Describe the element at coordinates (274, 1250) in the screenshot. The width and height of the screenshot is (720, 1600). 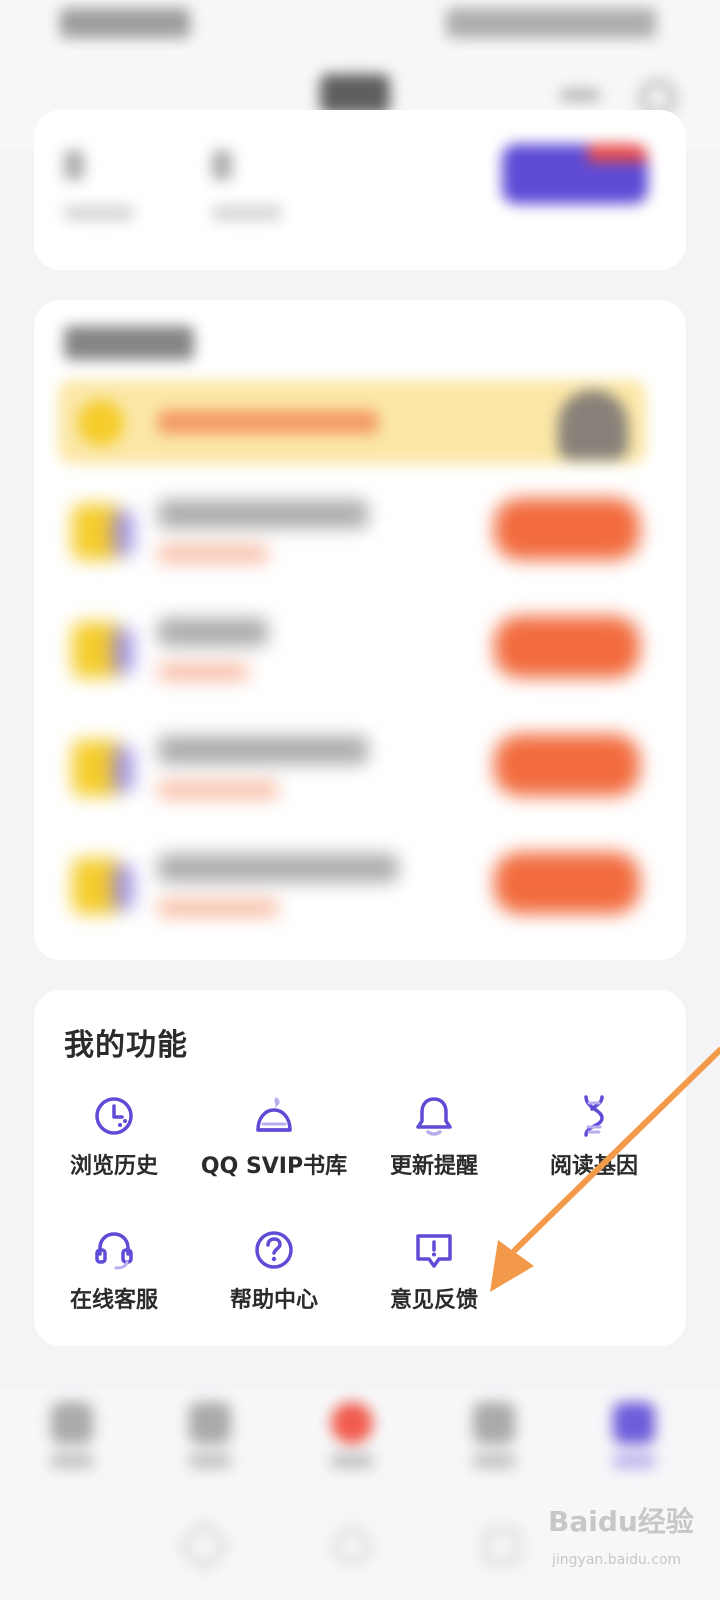
I see `question-circle-icon` at that location.